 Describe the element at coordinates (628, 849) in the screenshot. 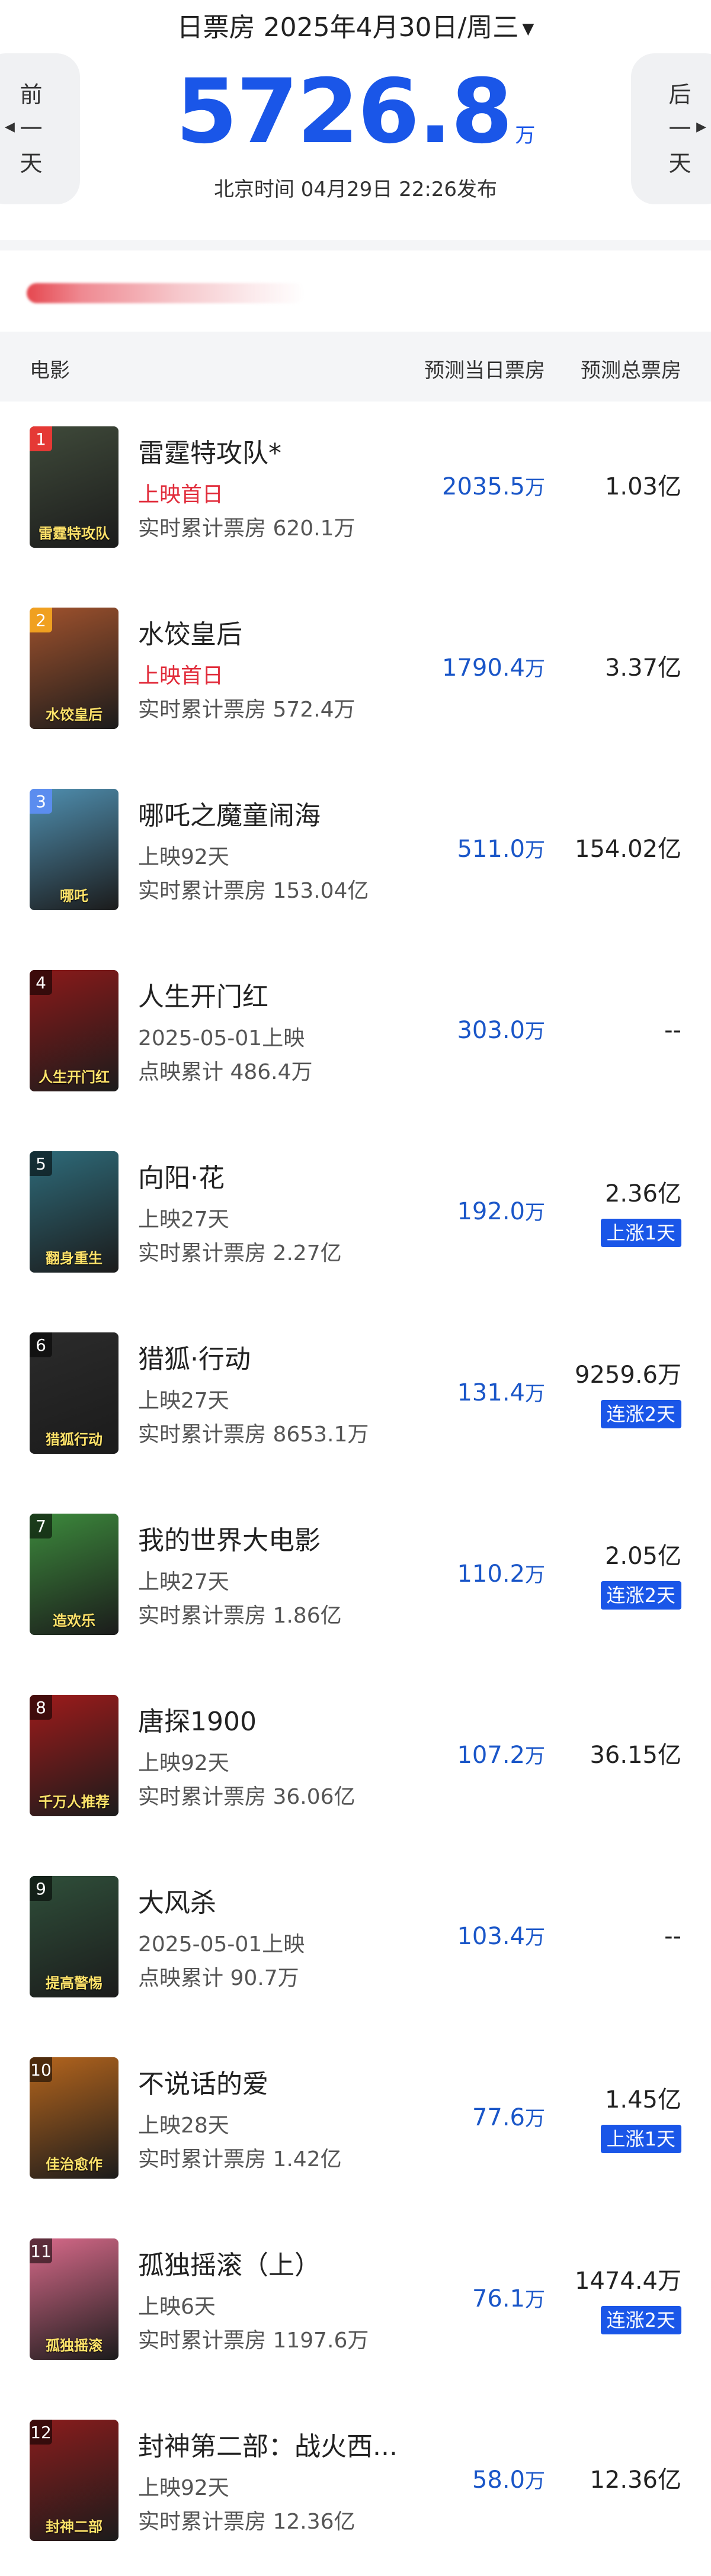

I see `total-forecast-value: 154.02亿` at that location.